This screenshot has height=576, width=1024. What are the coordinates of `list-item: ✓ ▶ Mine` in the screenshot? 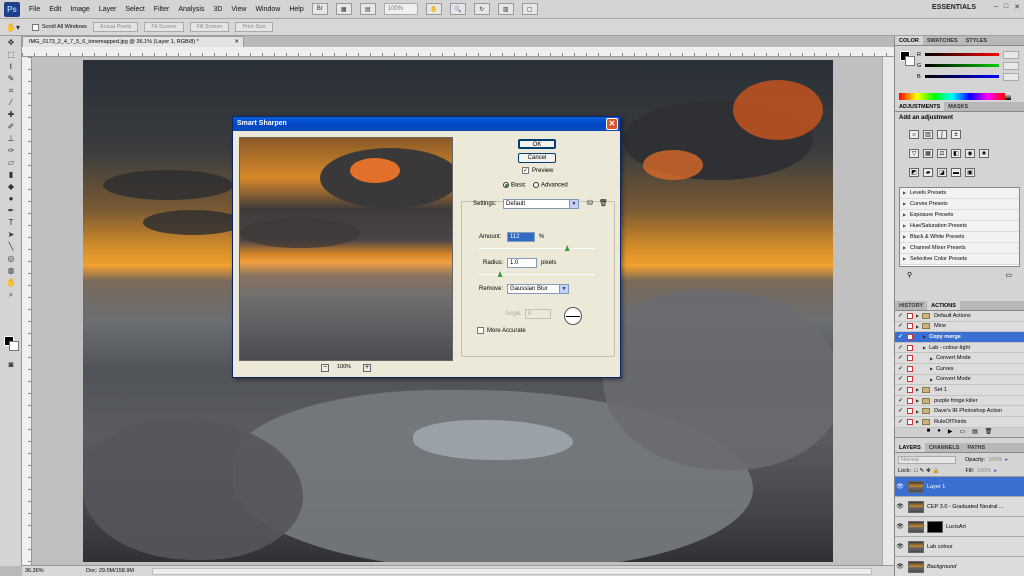 It's located at (959, 327).